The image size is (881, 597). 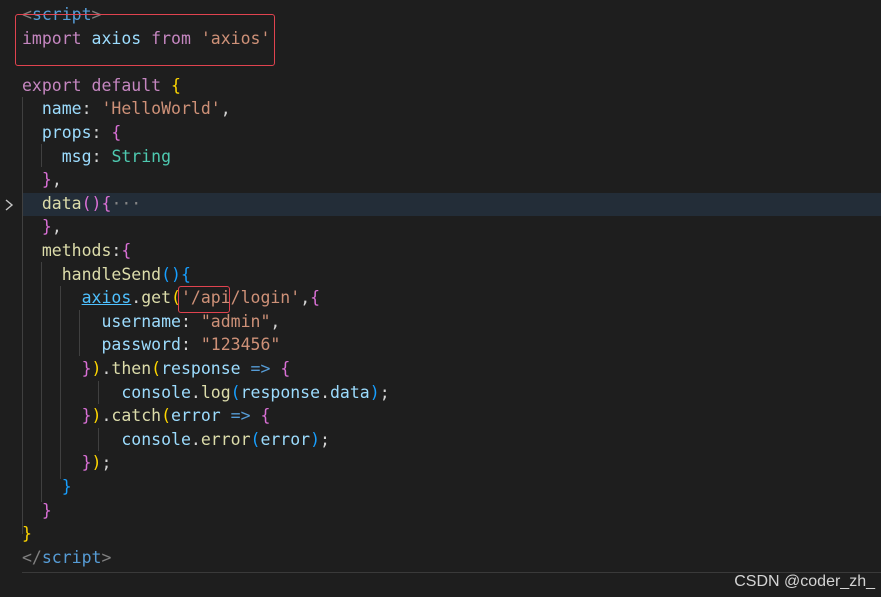 I want to click on code-line: }).catch(error => {, so click(x=146, y=415).